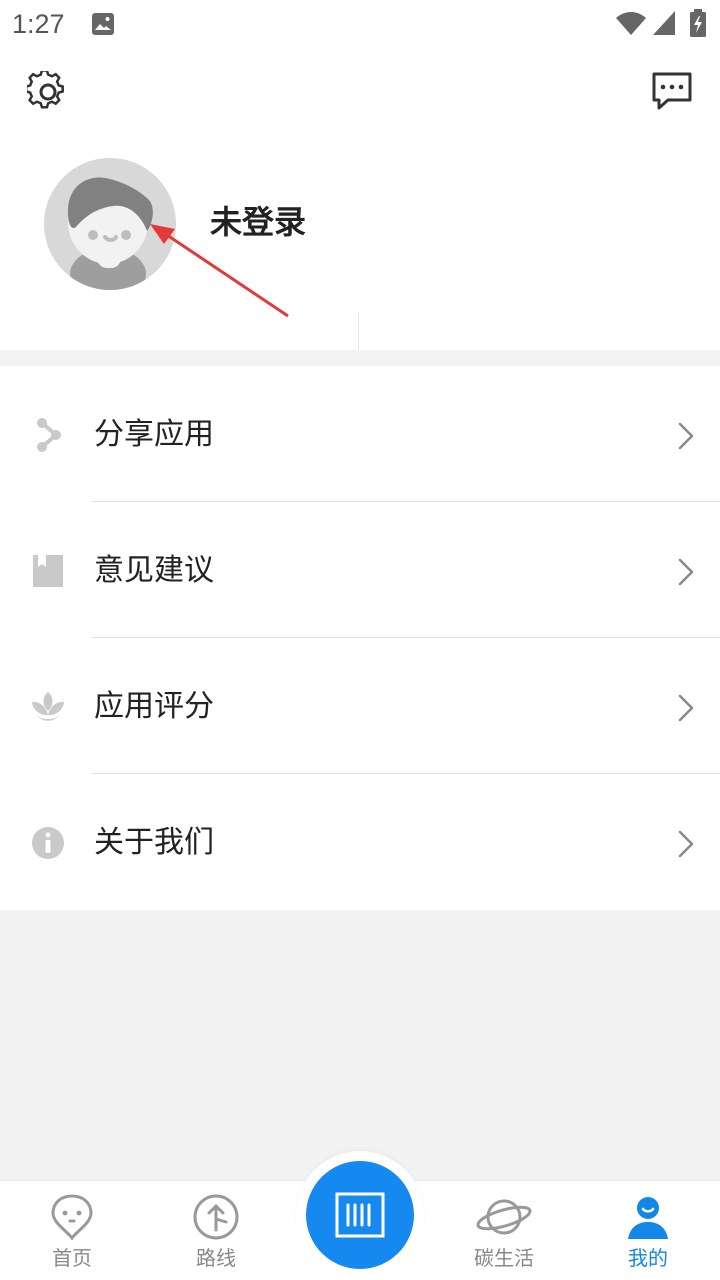  I want to click on menu-label: 分享应用, so click(154, 434).